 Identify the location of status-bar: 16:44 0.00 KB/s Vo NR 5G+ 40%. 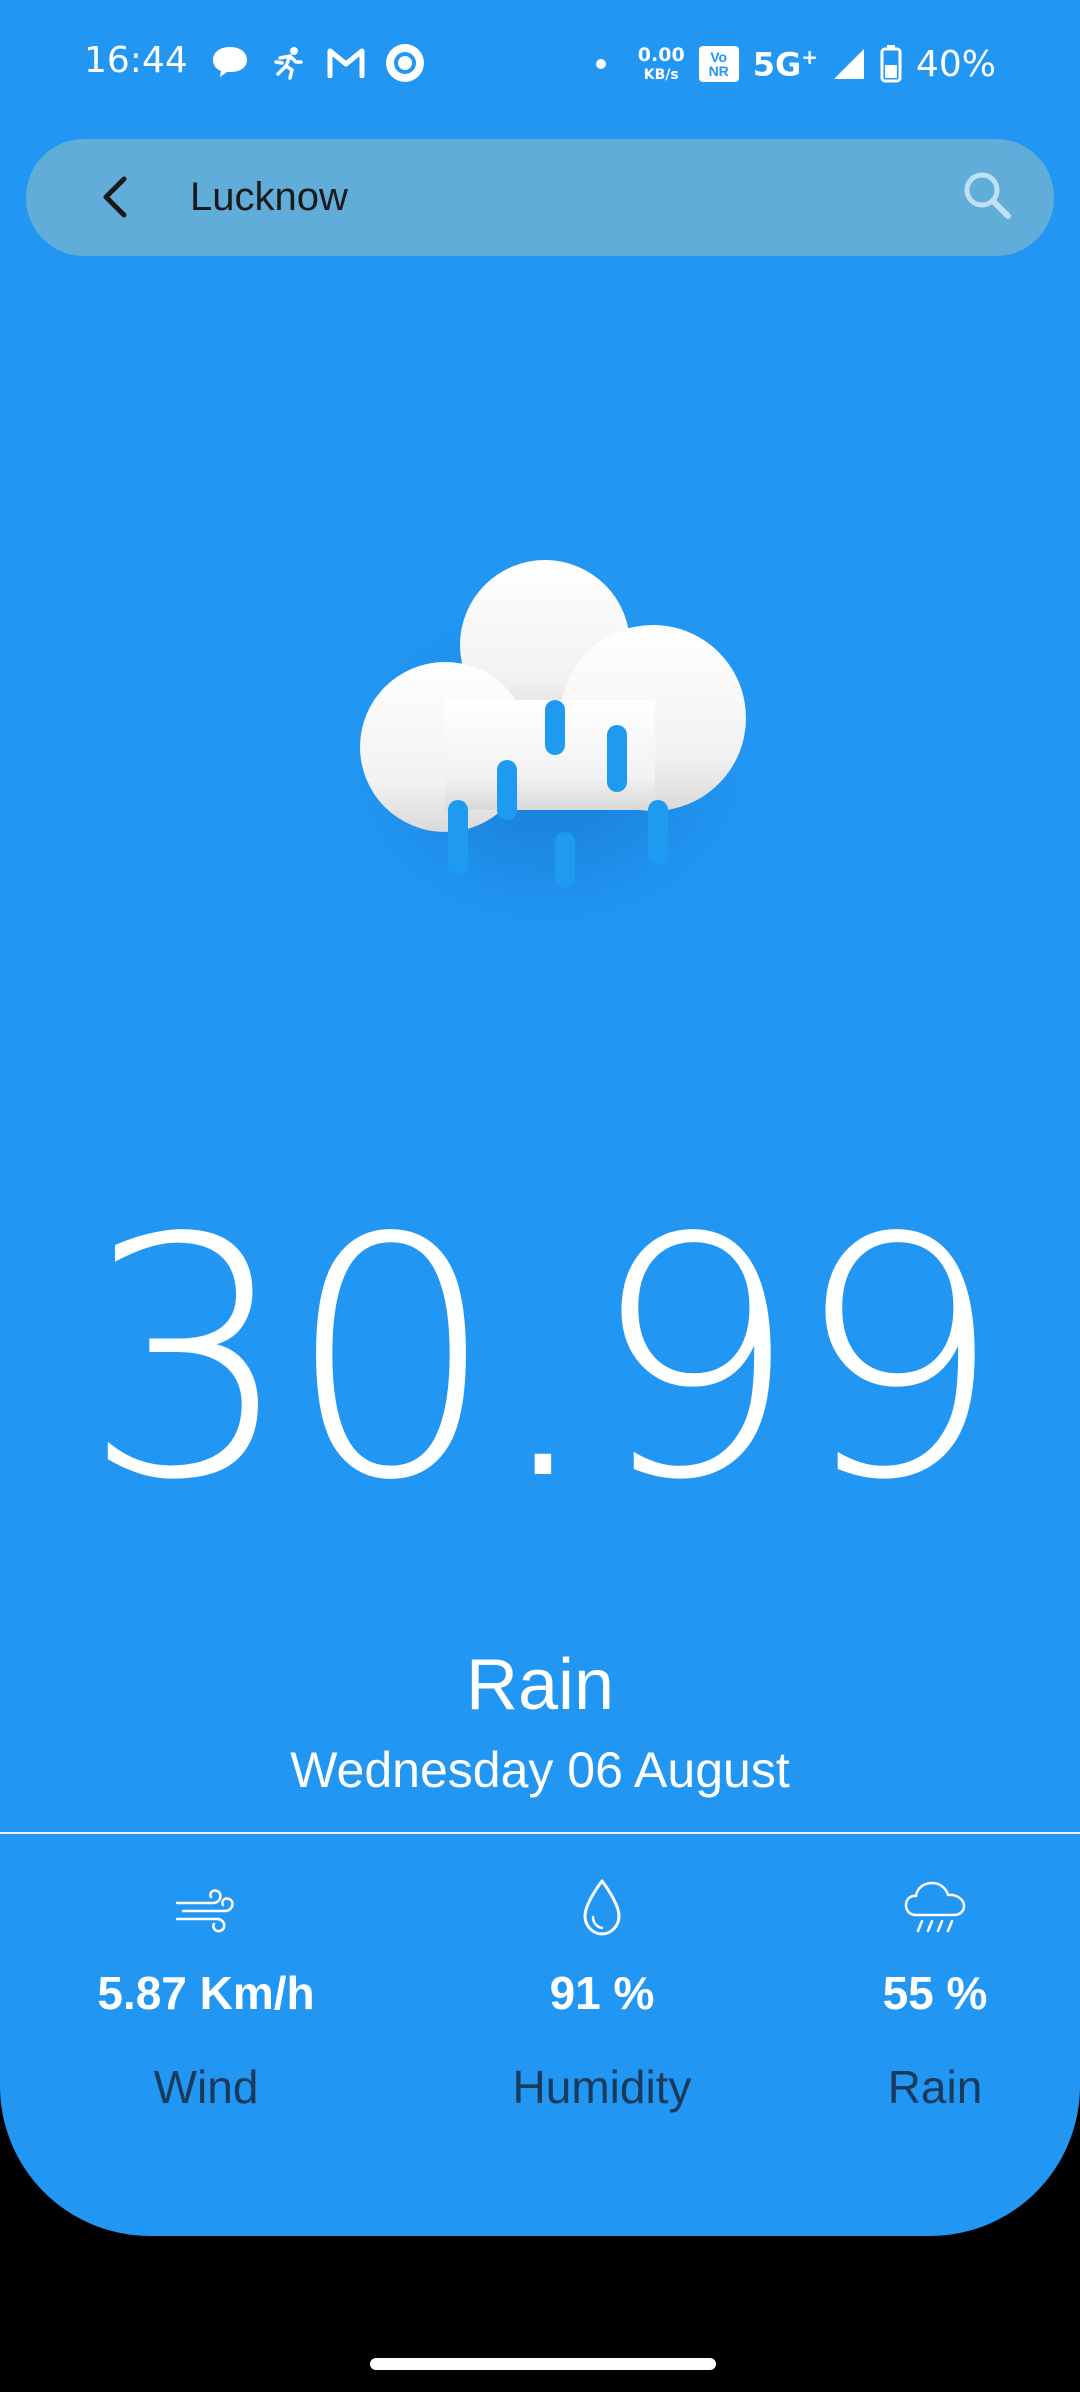
(540, 63).